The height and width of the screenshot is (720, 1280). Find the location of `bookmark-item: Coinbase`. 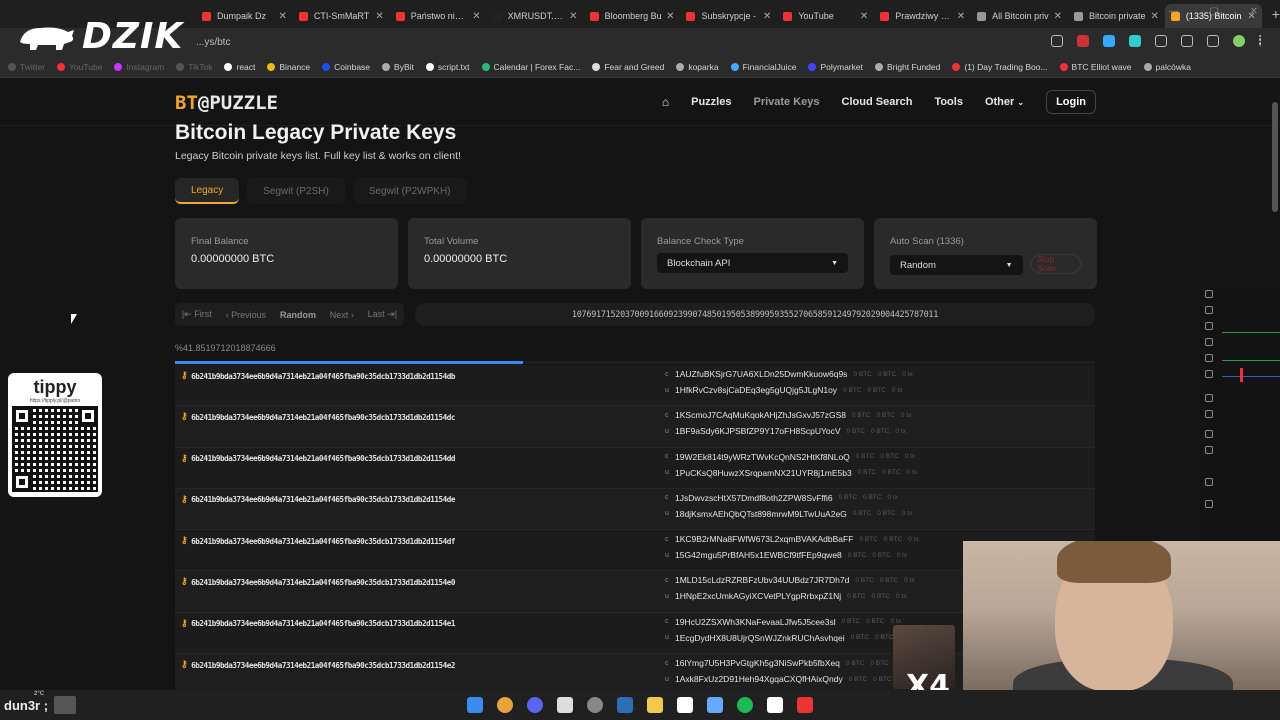

bookmark-item: Coinbase is located at coordinates (346, 67).